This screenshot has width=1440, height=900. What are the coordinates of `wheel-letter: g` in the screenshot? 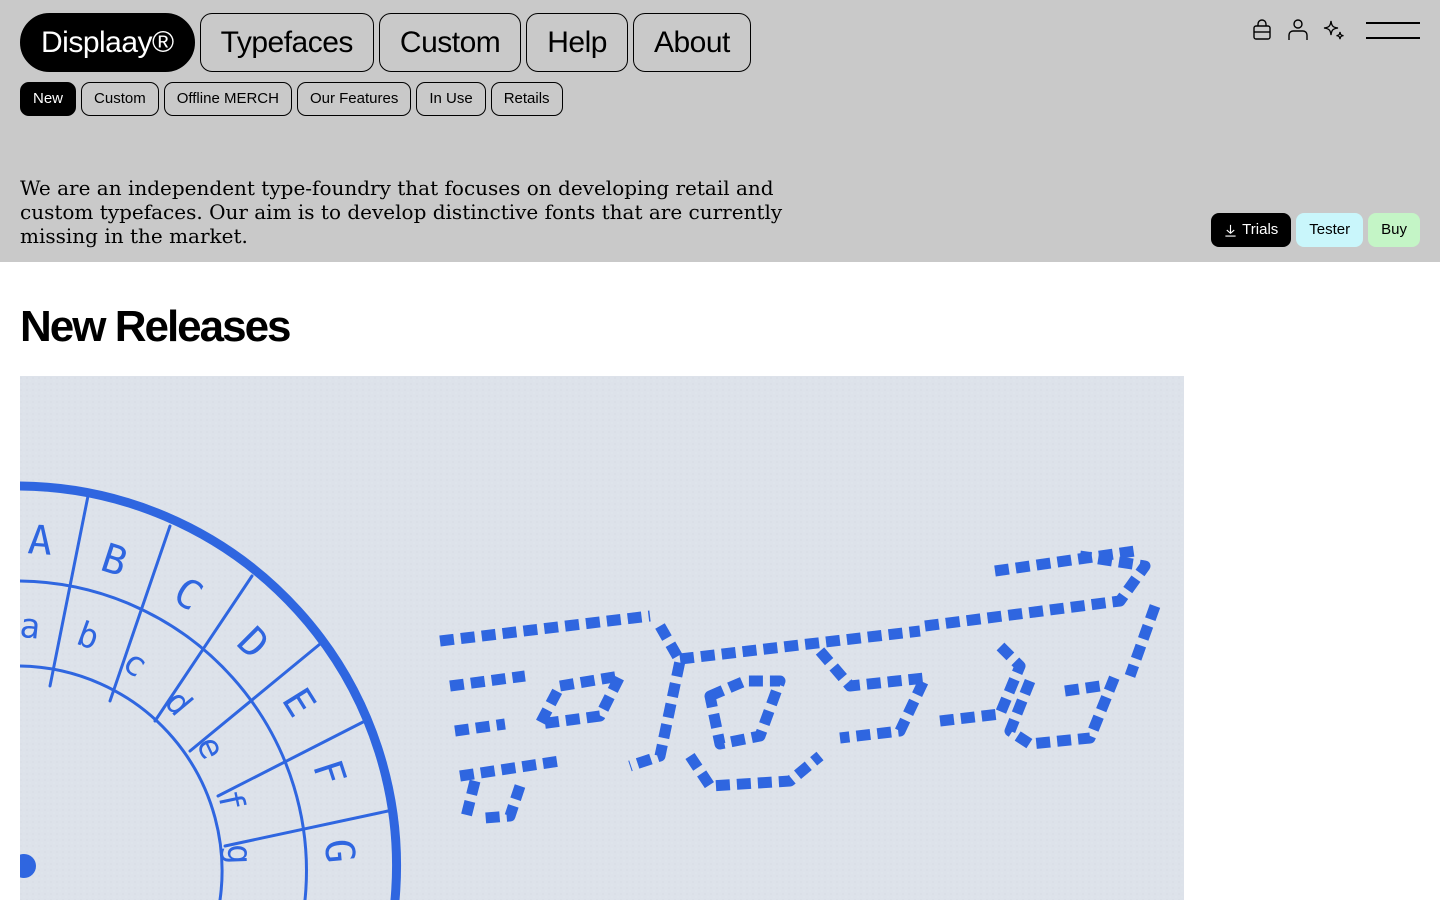 It's located at (239, 854).